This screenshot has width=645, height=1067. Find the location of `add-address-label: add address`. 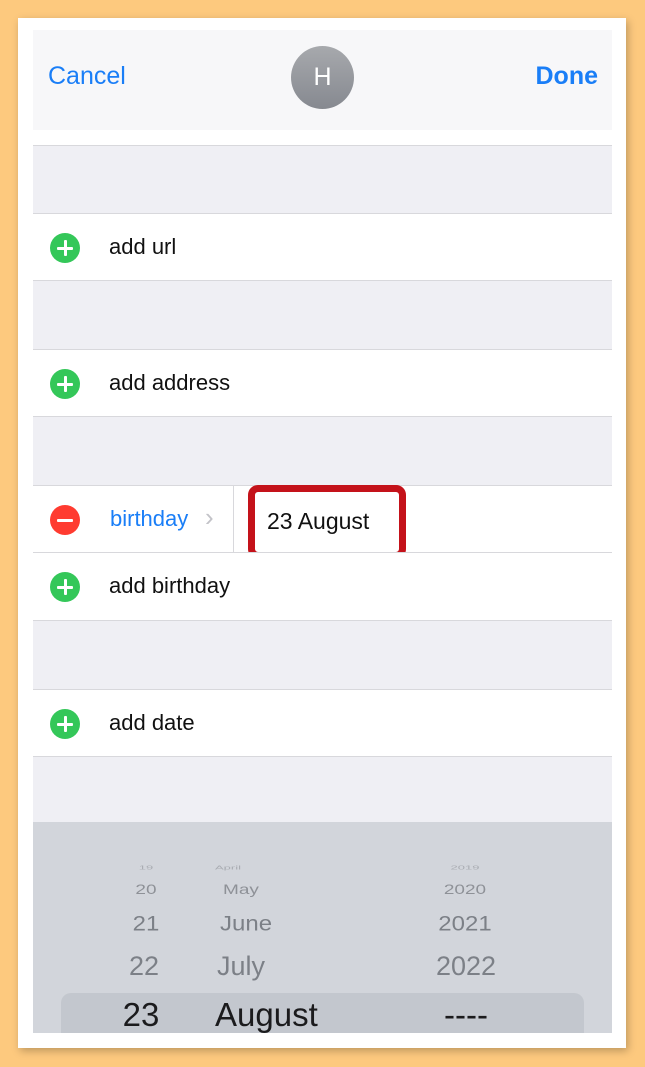

add-address-label: add address is located at coordinates (170, 382).